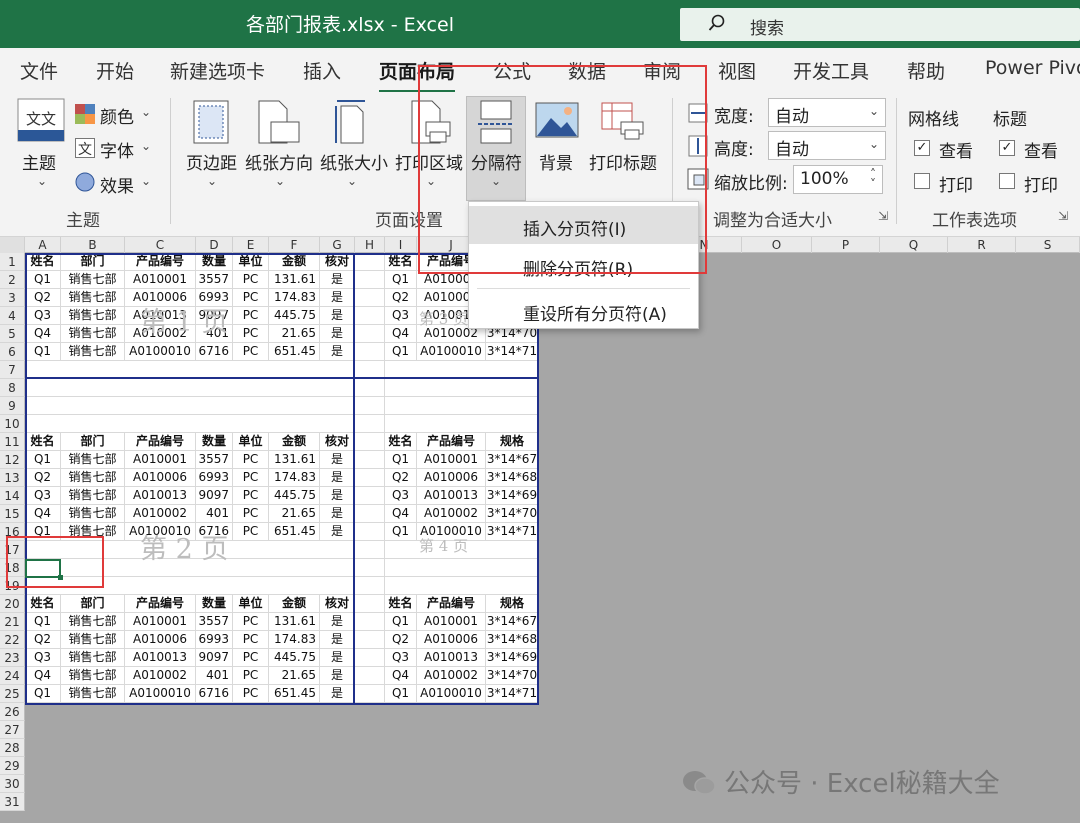 This screenshot has width=1080, height=823. I want to click on size-button: 纸张大小, so click(354, 161).